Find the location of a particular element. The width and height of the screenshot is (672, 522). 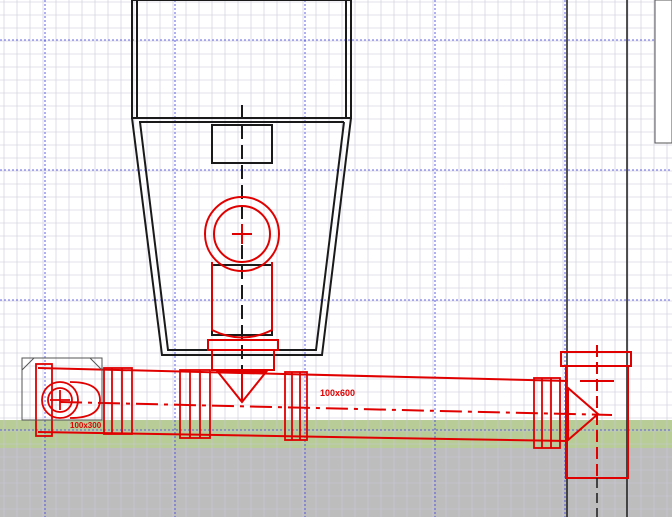

pipe-long-label: 100x600 is located at coordinates (337, 393).